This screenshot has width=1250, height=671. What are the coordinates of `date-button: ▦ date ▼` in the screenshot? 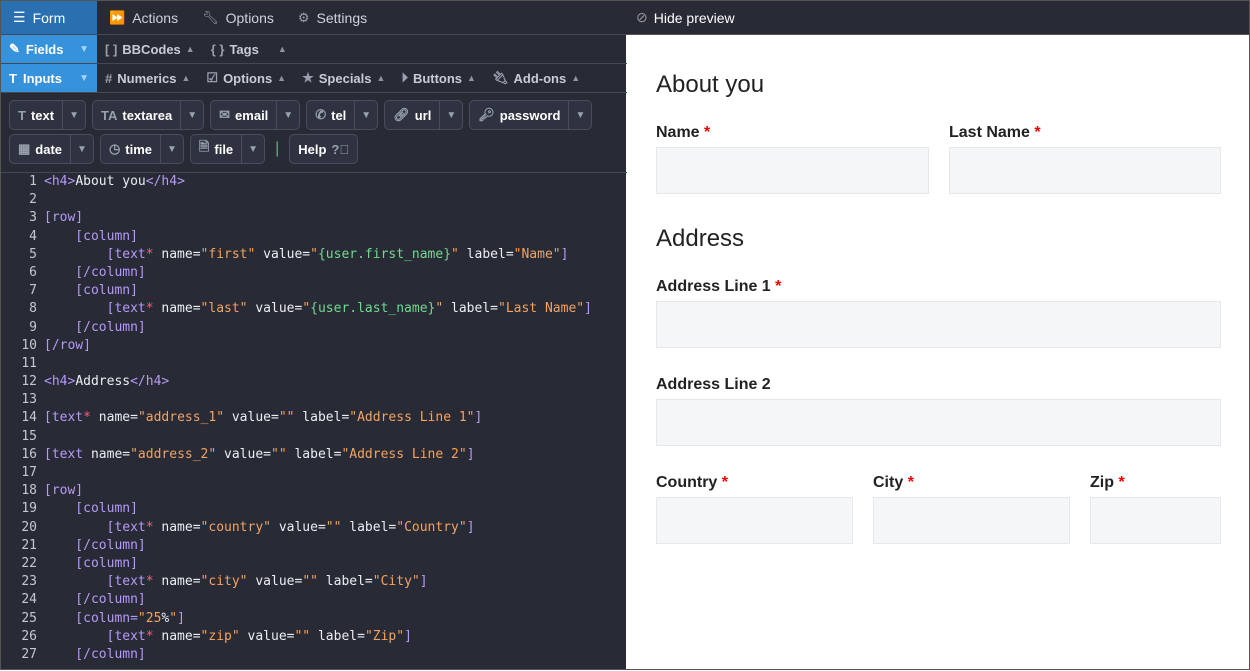 It's located at (51, 149).